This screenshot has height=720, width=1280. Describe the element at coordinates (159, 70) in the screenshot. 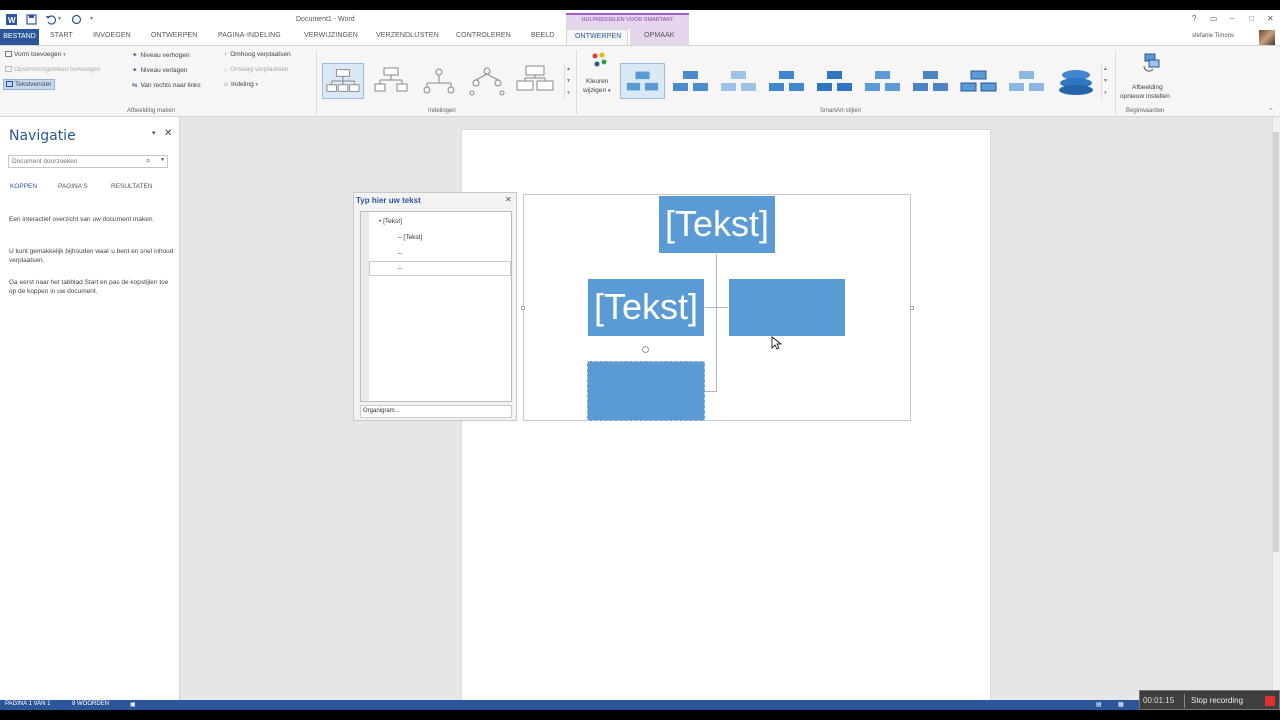

I see `demote-button: ✦ Niveau verlagen` at that location.